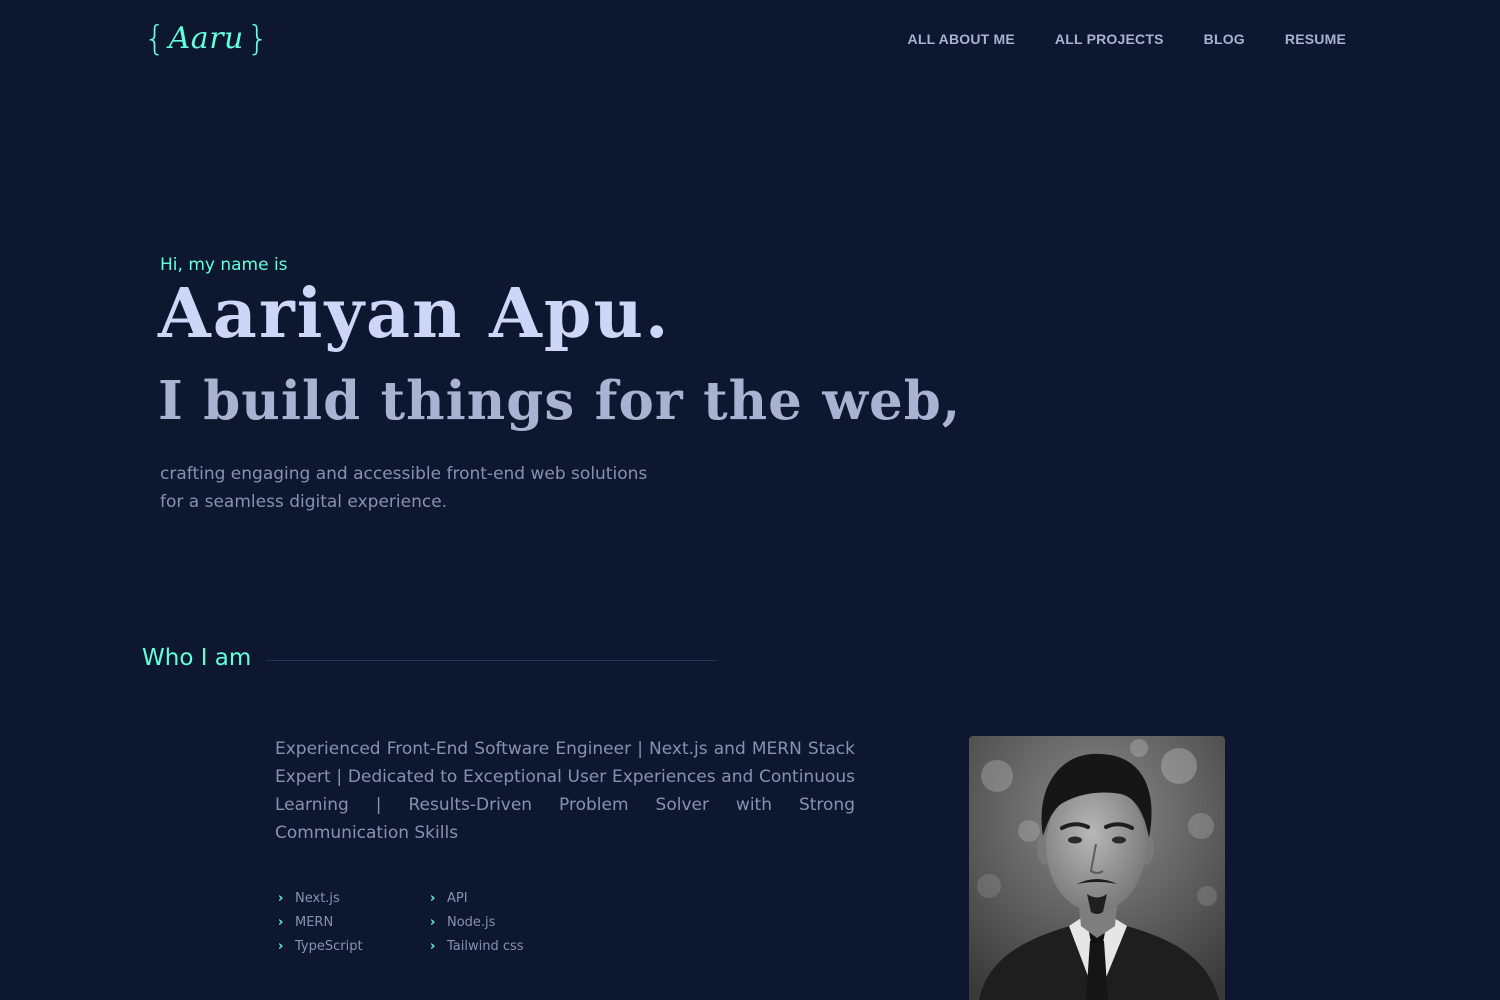  Describe the element at coordinates (457, 898) in the screenshot. I see `skill-label: API` at that location.